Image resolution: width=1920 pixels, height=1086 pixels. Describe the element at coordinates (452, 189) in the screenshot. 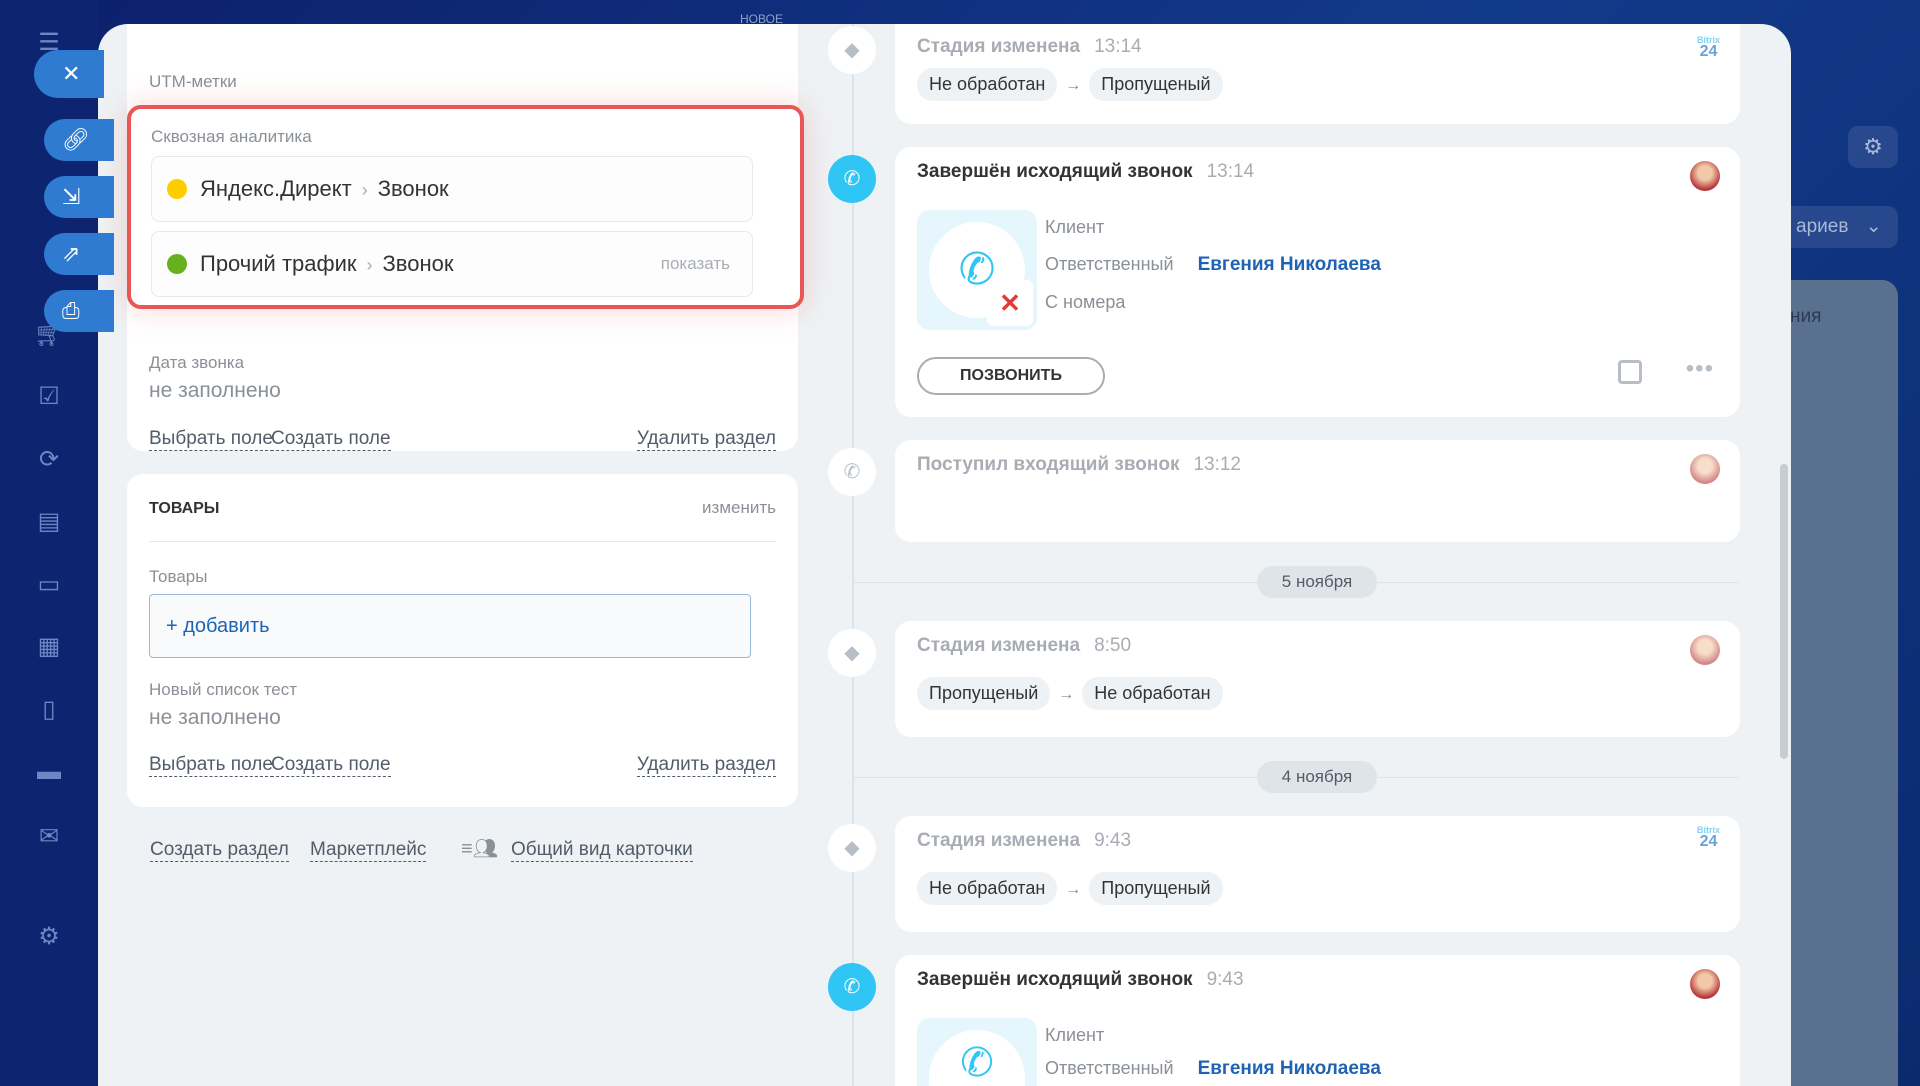

I see `analytics-source-yandex: Яндекс.Директ › Звонок` at that location.